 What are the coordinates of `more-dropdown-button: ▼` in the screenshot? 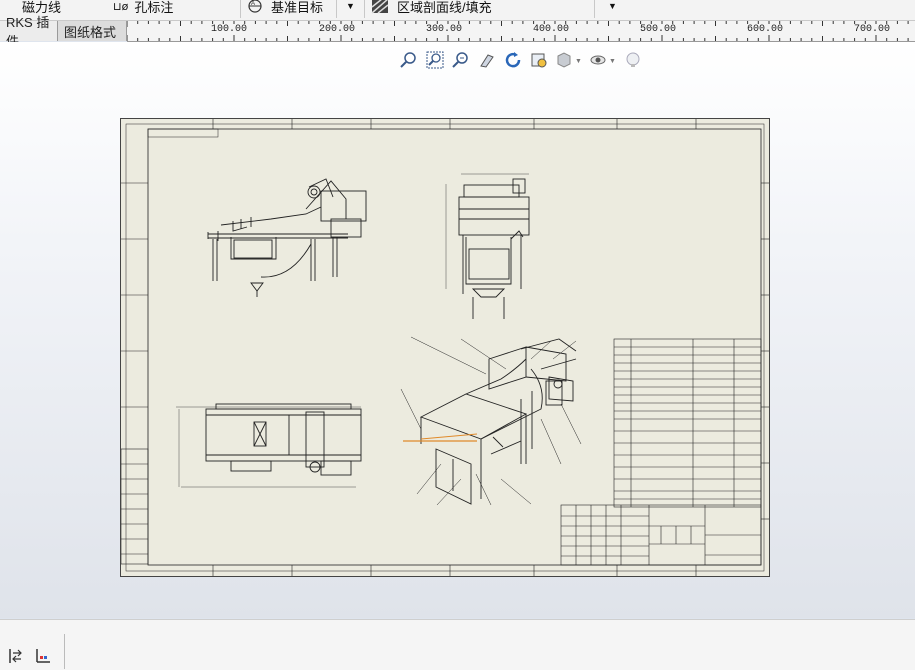 It's located at (612, 8).